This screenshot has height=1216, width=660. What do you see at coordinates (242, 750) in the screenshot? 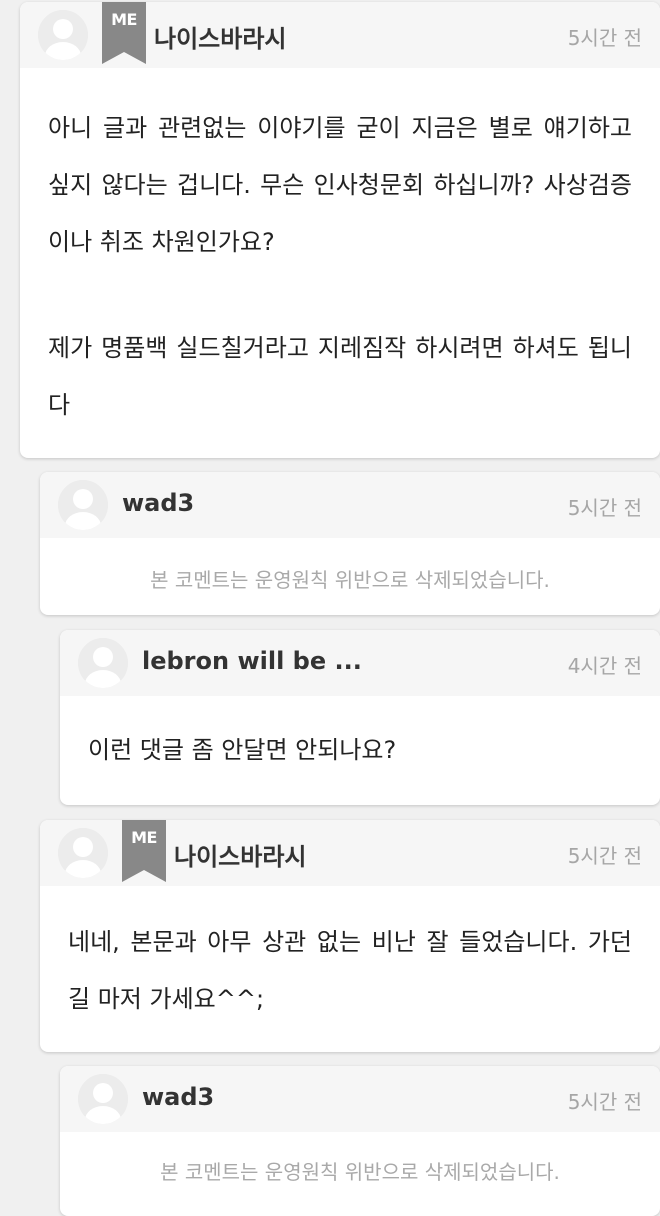
I see `comment-text: 이런 댓글 좀 안달면 안되나요?` at bounding box center [242, 750].